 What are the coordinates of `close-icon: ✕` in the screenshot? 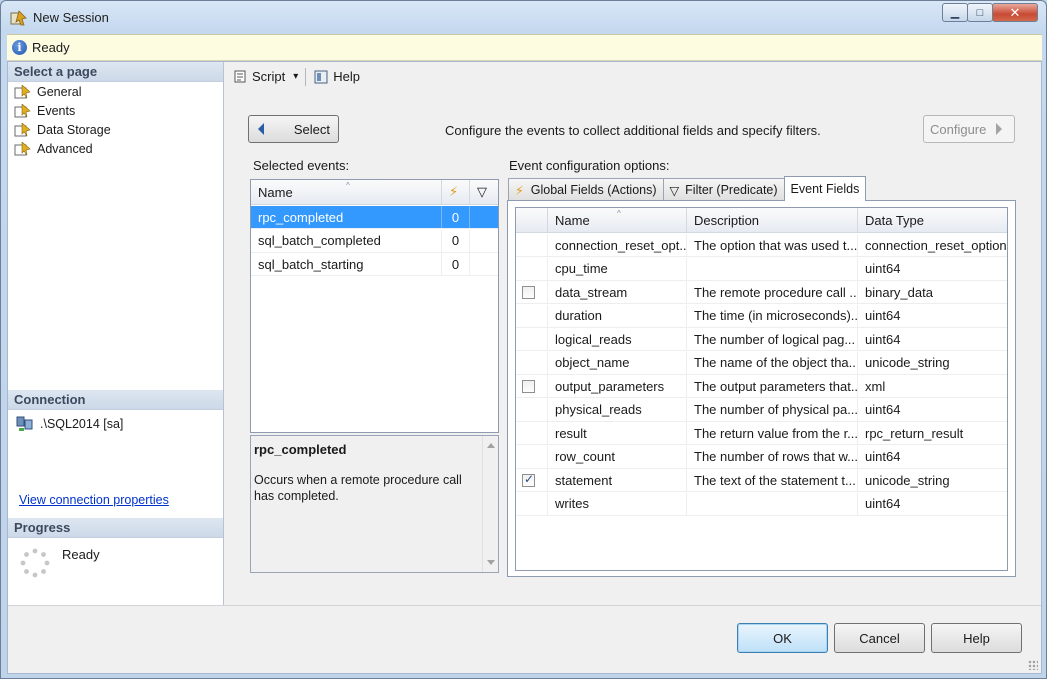 It's located at (1015, 12).